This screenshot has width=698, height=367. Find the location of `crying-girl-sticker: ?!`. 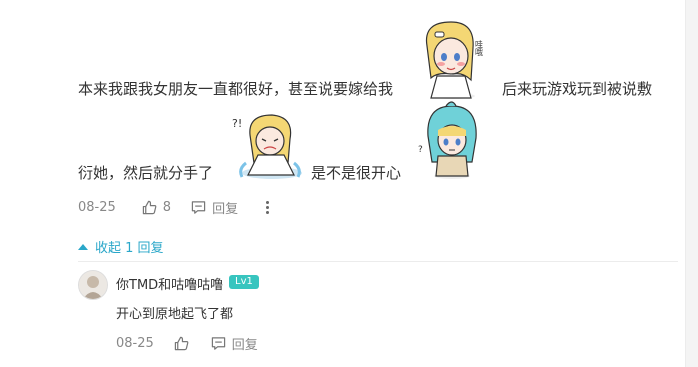

crying-girl-sticker: ?! is located at coordinates (267, 146).